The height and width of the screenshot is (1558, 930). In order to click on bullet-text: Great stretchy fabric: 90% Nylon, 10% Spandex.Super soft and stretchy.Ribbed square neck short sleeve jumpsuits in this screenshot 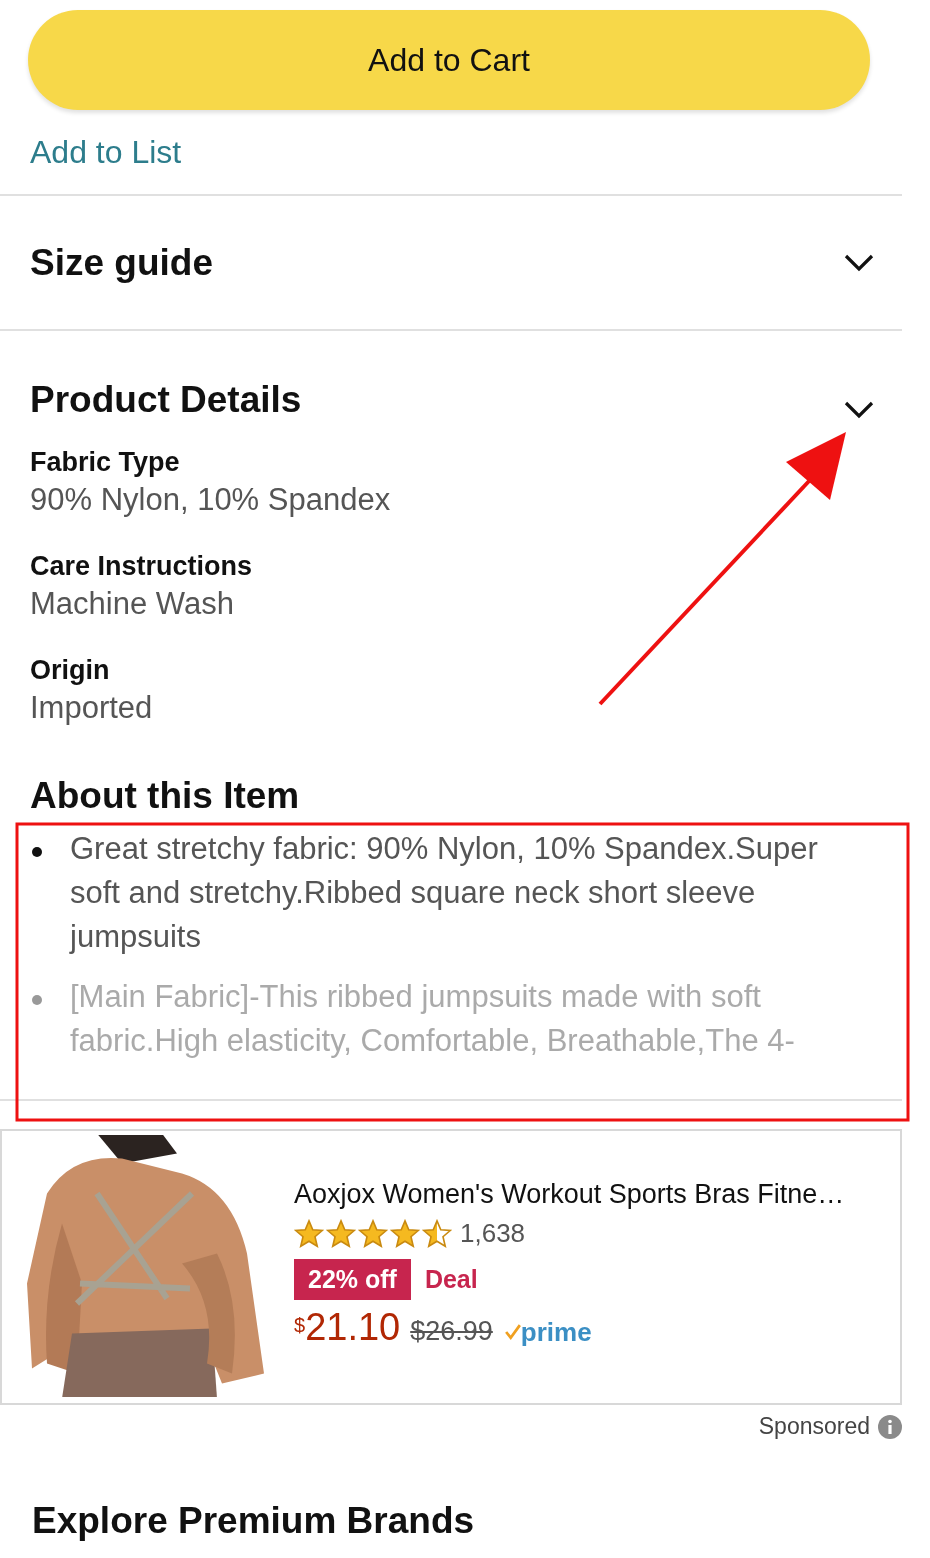, I will do `click(444, 893)`.